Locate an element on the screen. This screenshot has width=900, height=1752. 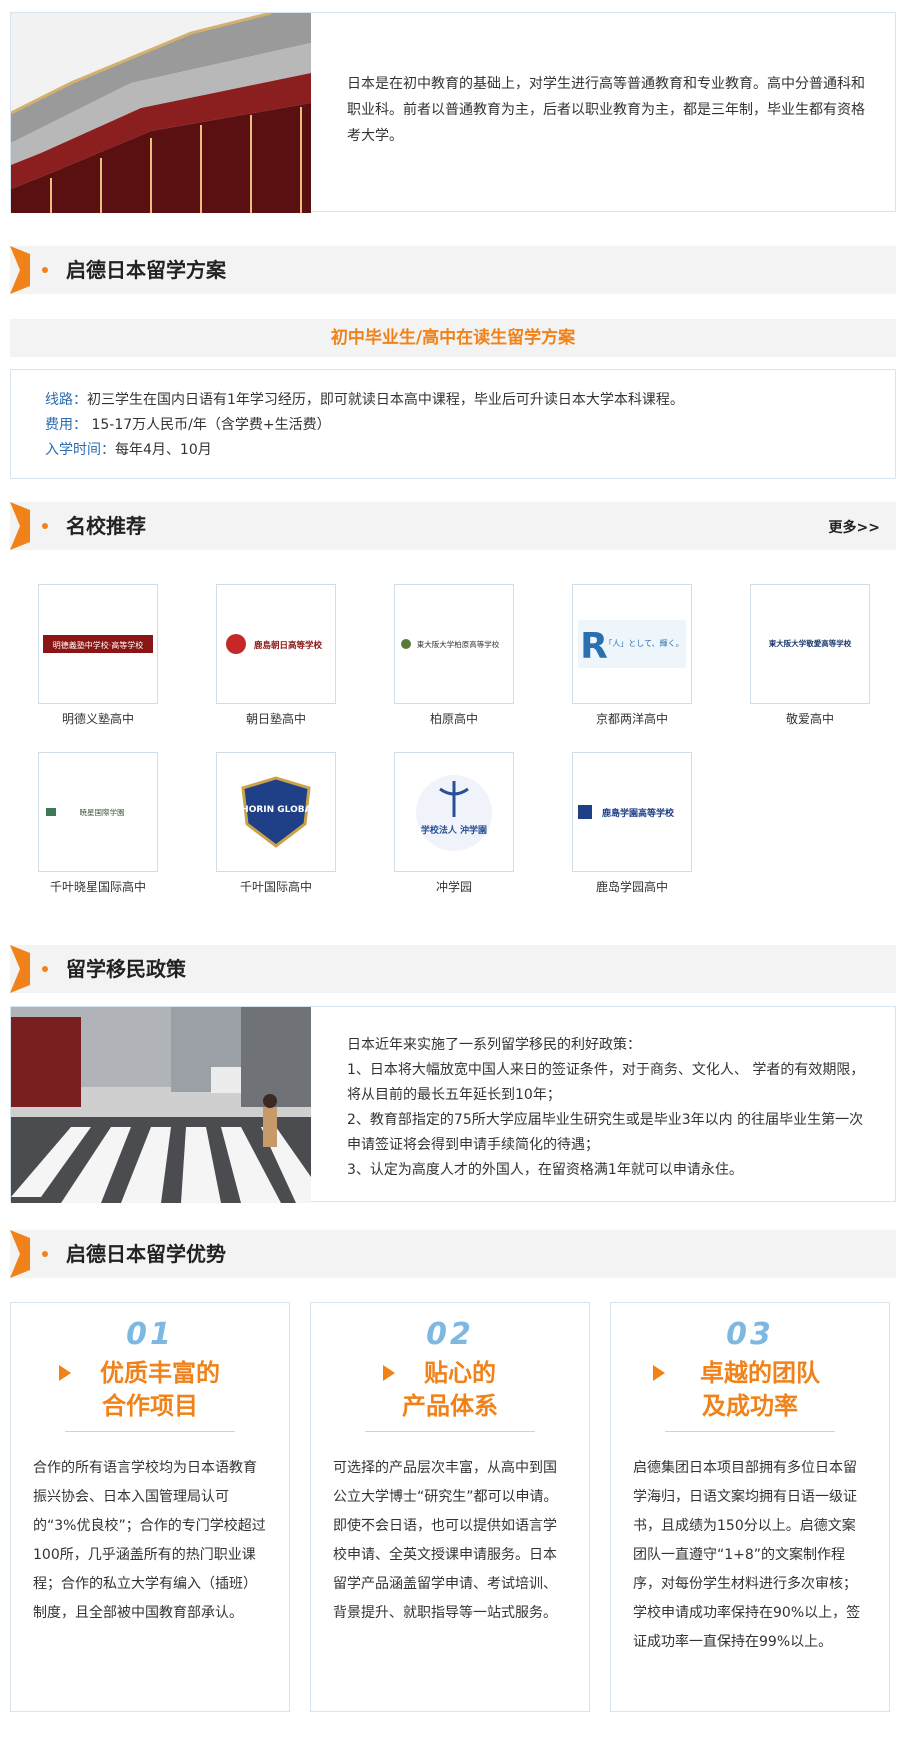
school-name: 柏原高中 is located at coordinates (453, 719).